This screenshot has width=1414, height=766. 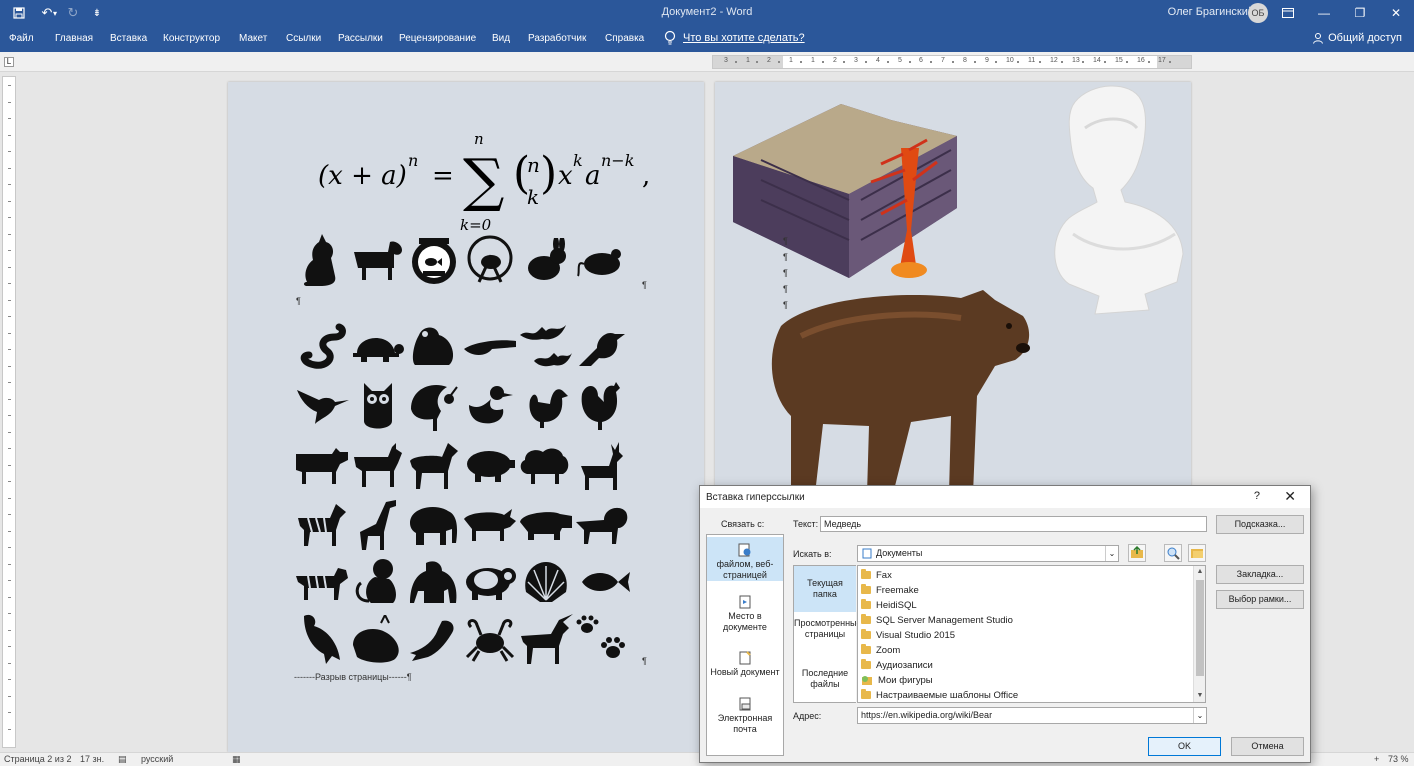 What do you see at coordinates (897, 665) in the screenshot?
I see `list-item: Аудиозаписи` at bounding box center [897, 665].